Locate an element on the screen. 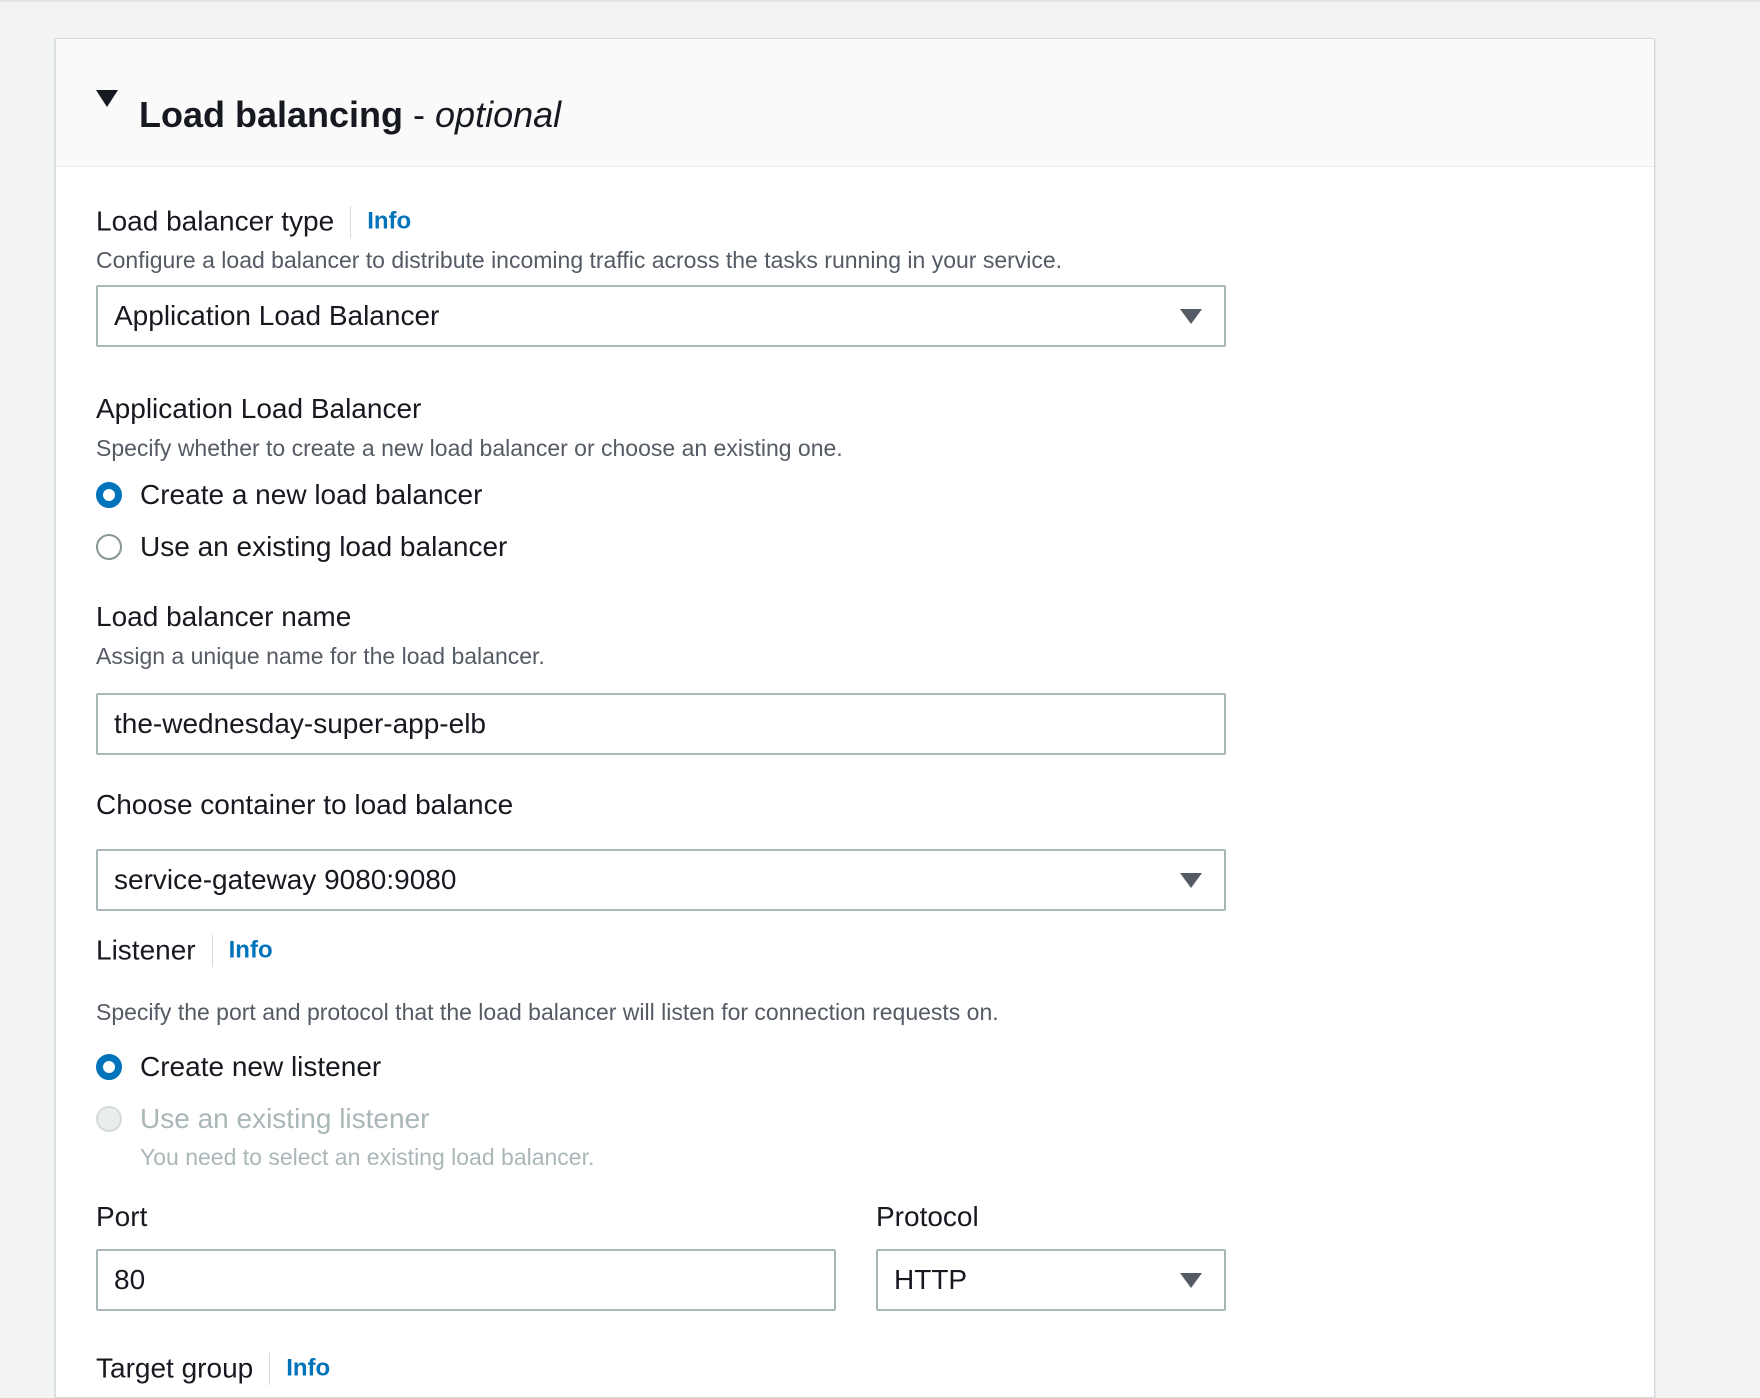 This screenshot has width=1760, height=1398. radio-create-new-load-balancer: Create a new load balancer is located at coordinates (346, 495).